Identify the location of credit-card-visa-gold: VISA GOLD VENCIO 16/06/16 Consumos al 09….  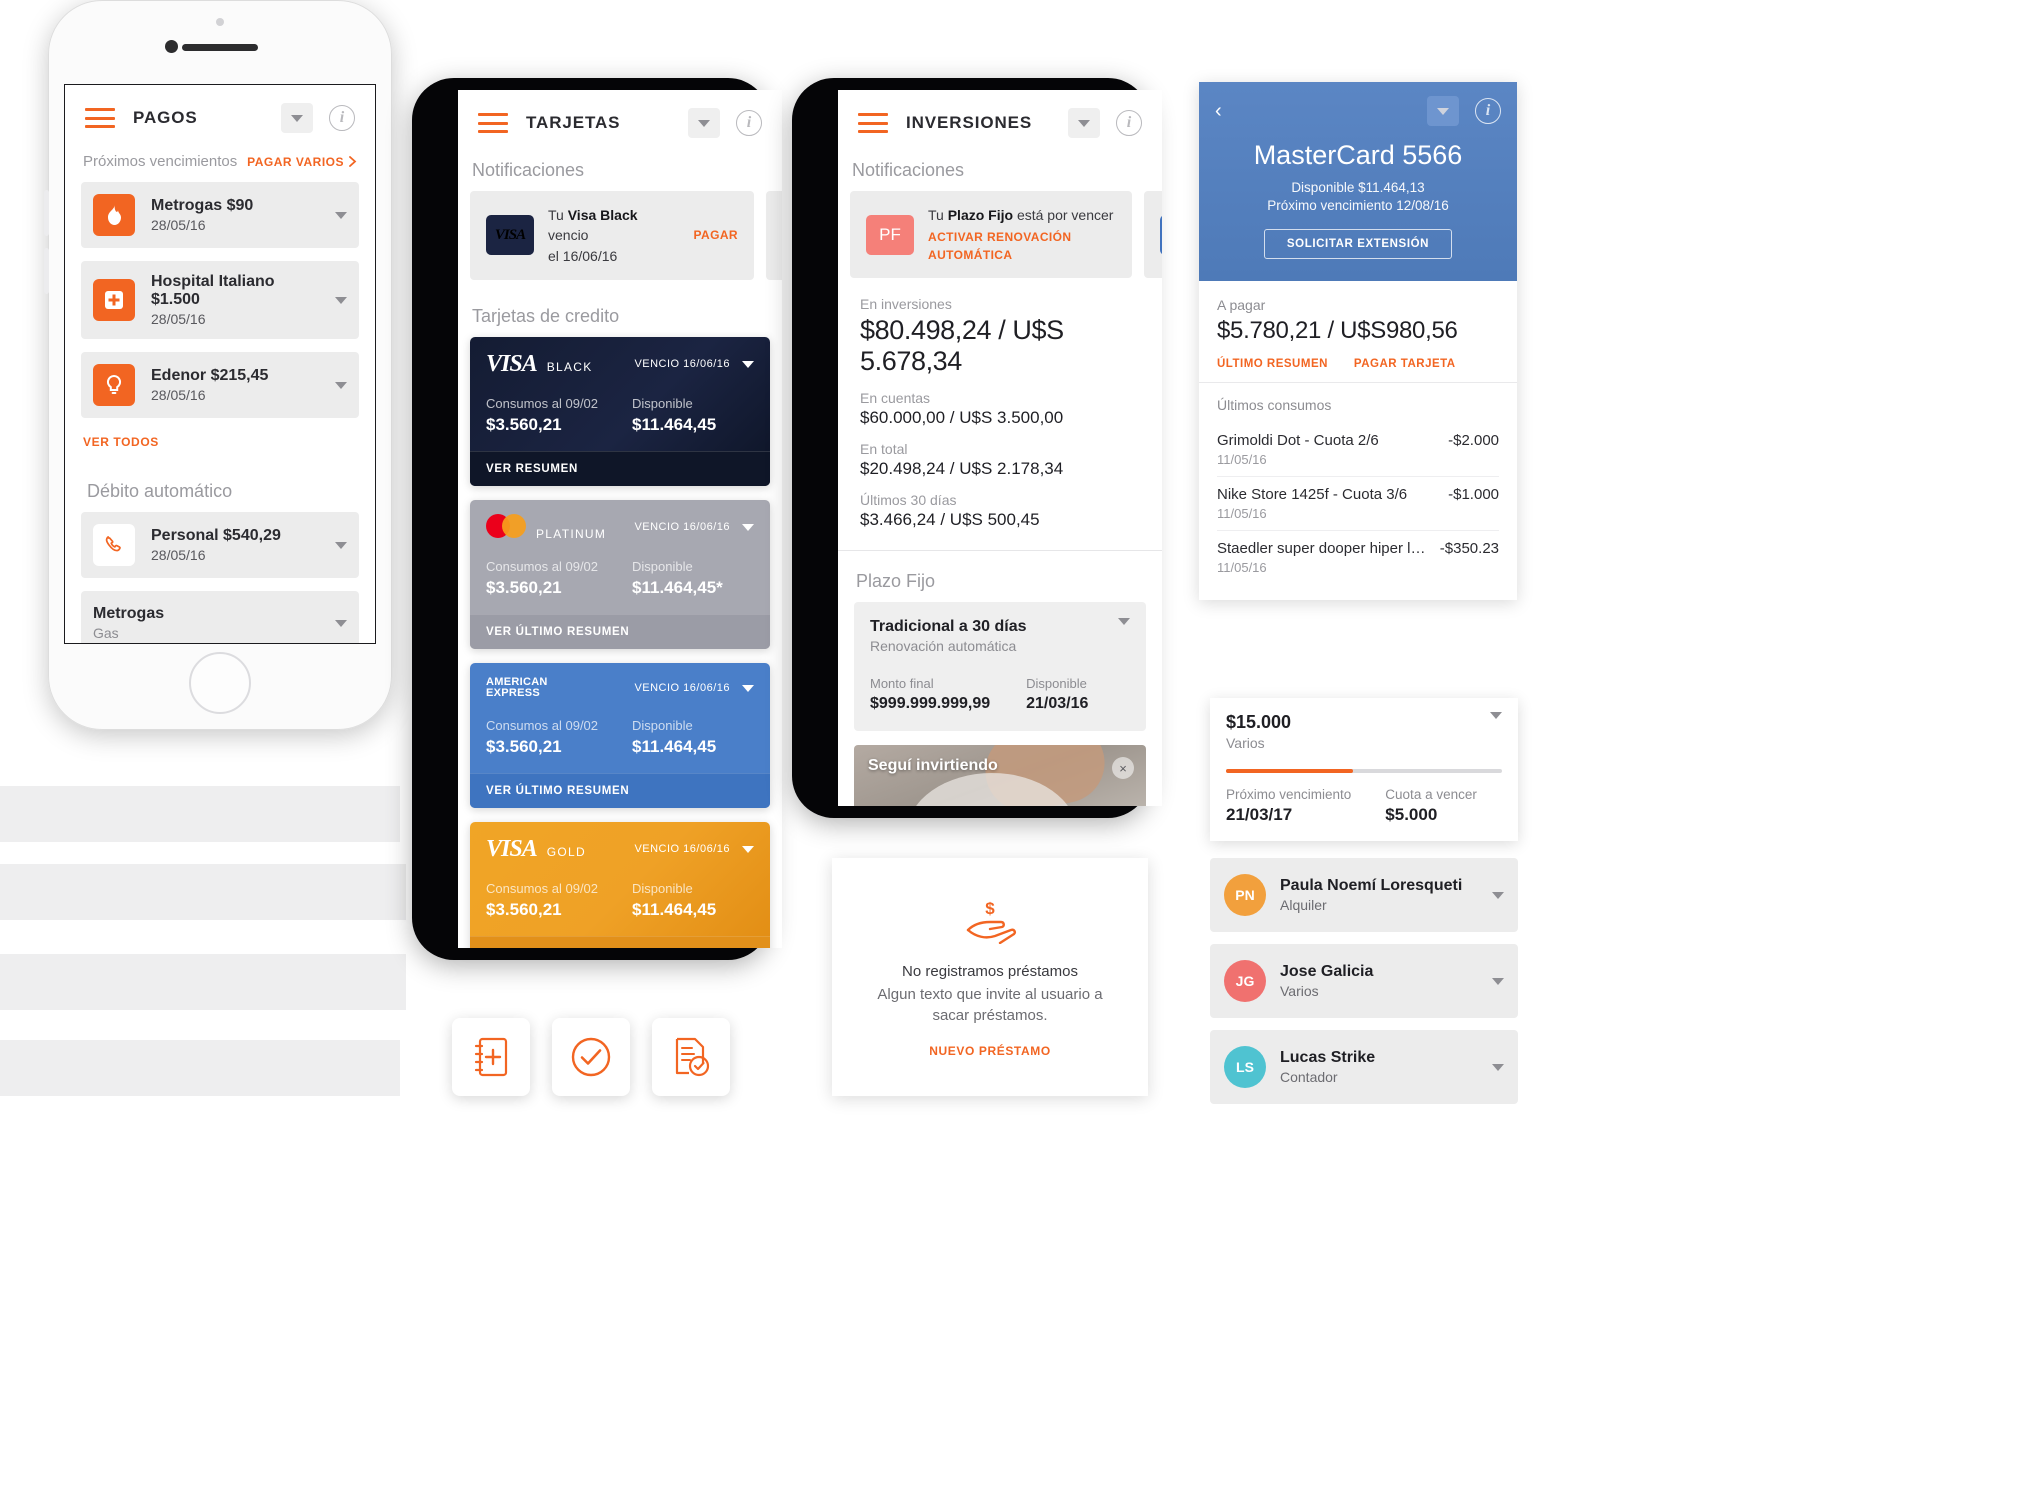
(620, 884).